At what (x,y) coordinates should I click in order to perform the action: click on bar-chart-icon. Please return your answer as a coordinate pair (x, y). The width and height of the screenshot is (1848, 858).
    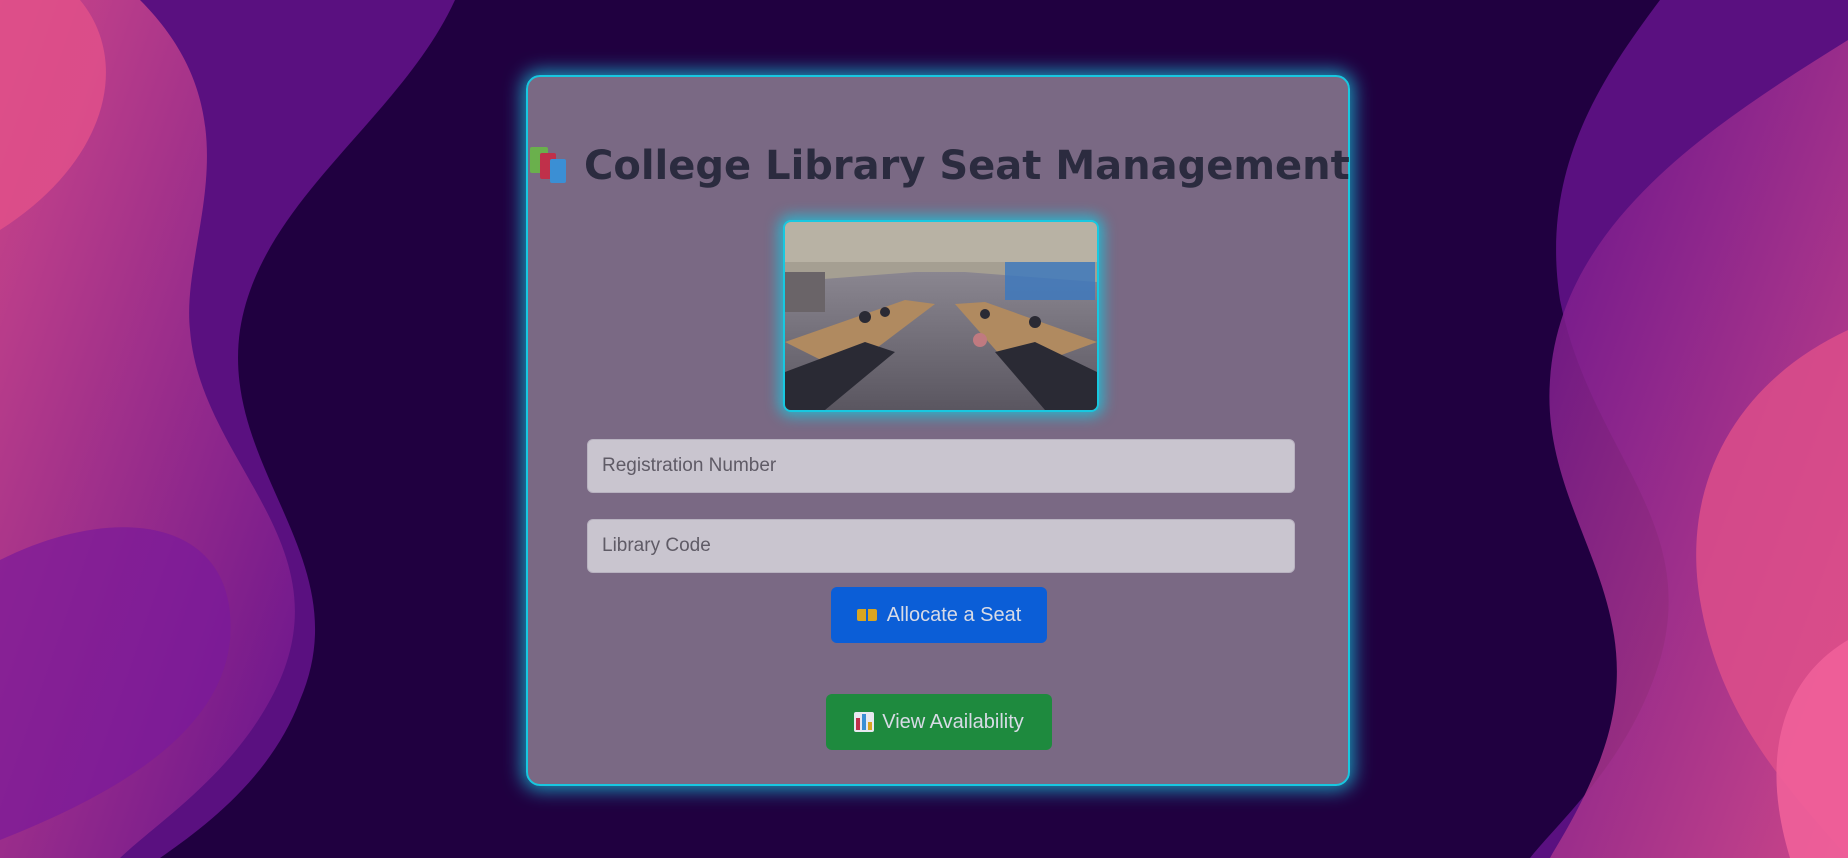
    Looking at the image, I should click on (864, 722).